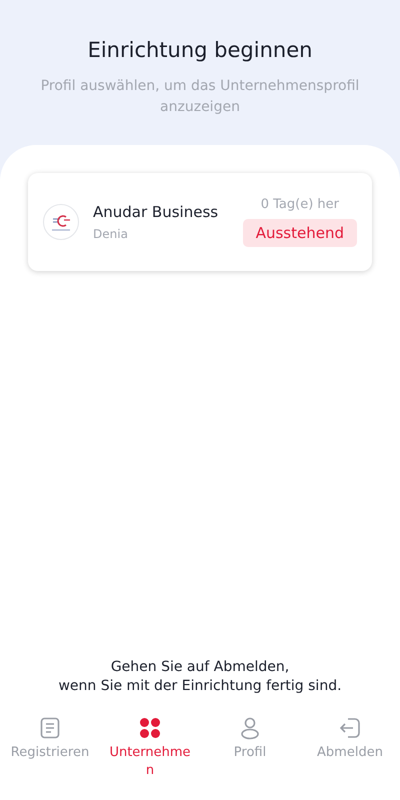  I want to click on logout-icon, so click(350, 728).